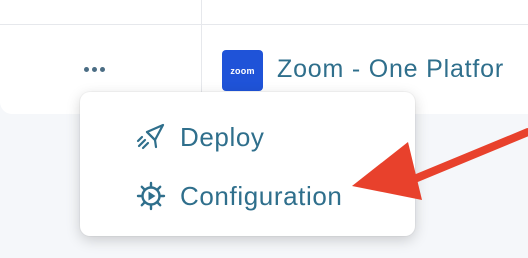  I want to click on app-name-link: Zoom - One Platfor, so click(390, 69).